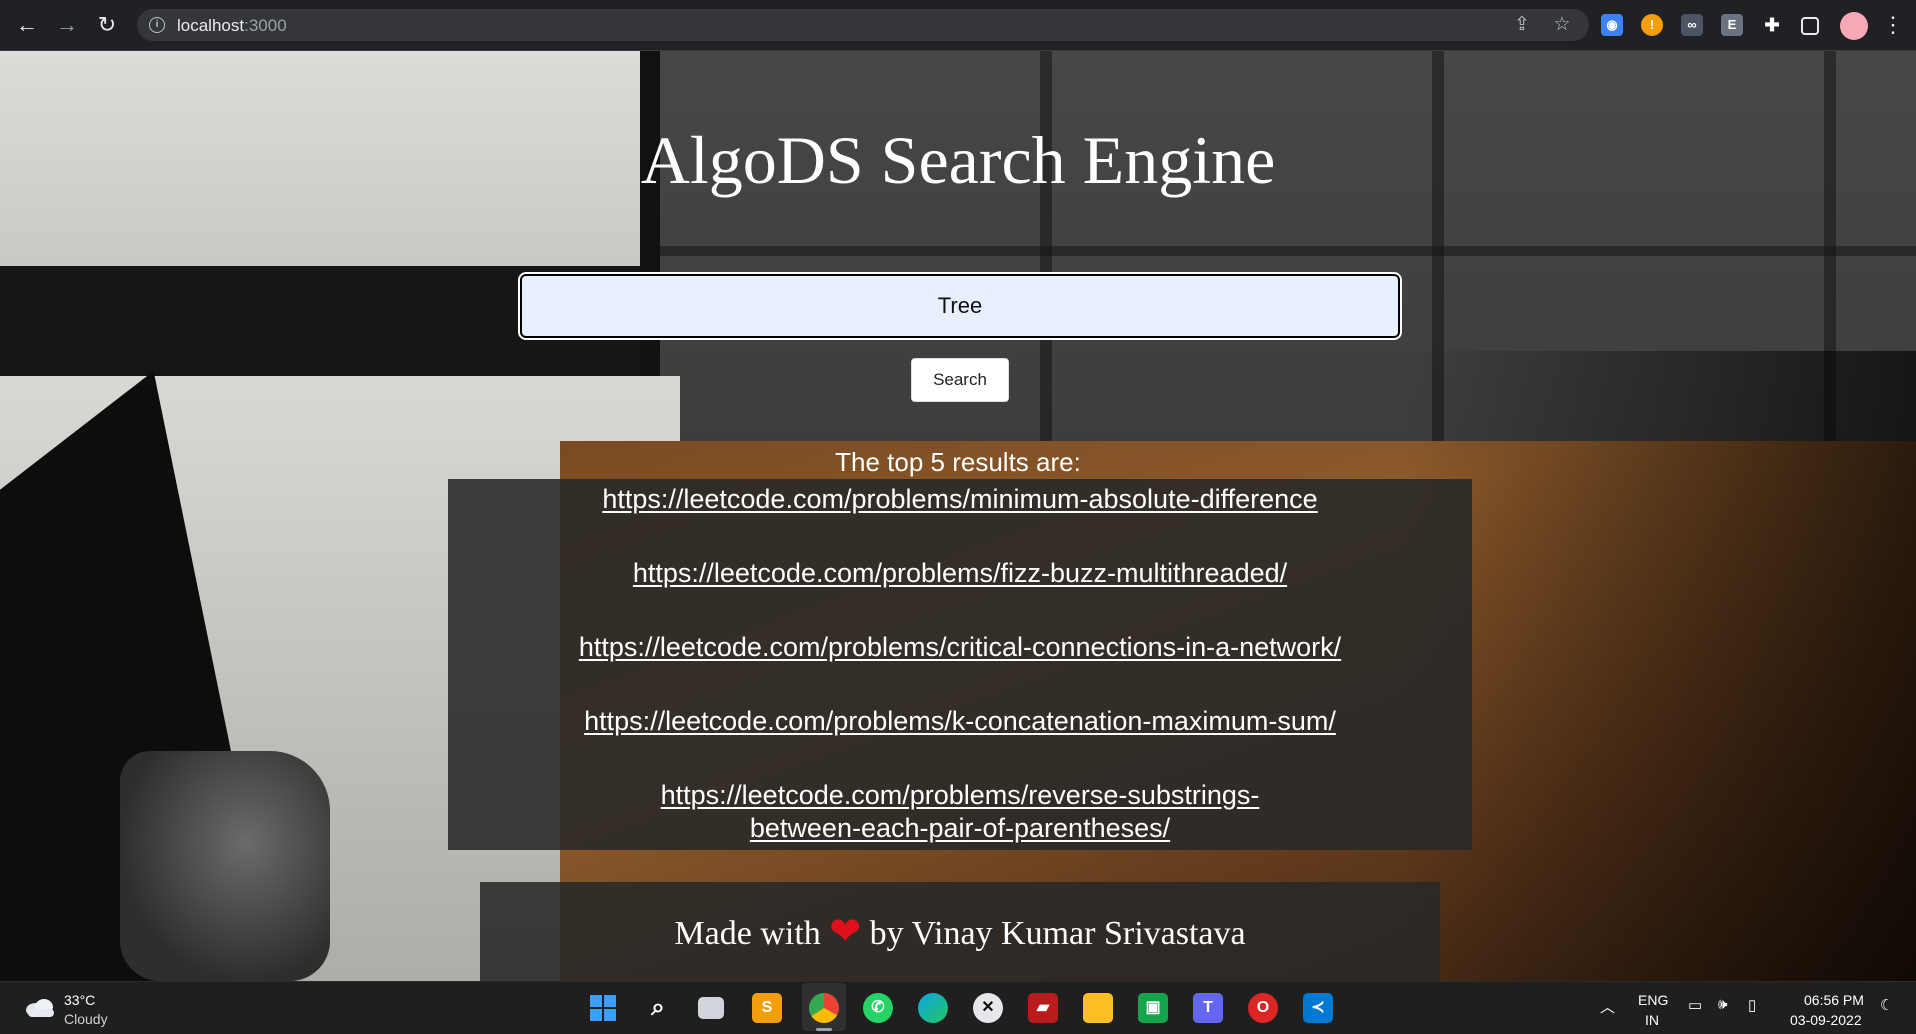 This screenshot has height=1034, width=1916. Describe the element at coordinates (1562, 25) in the screenshot. I see `bookmark-star-icon: ☆` at that location.